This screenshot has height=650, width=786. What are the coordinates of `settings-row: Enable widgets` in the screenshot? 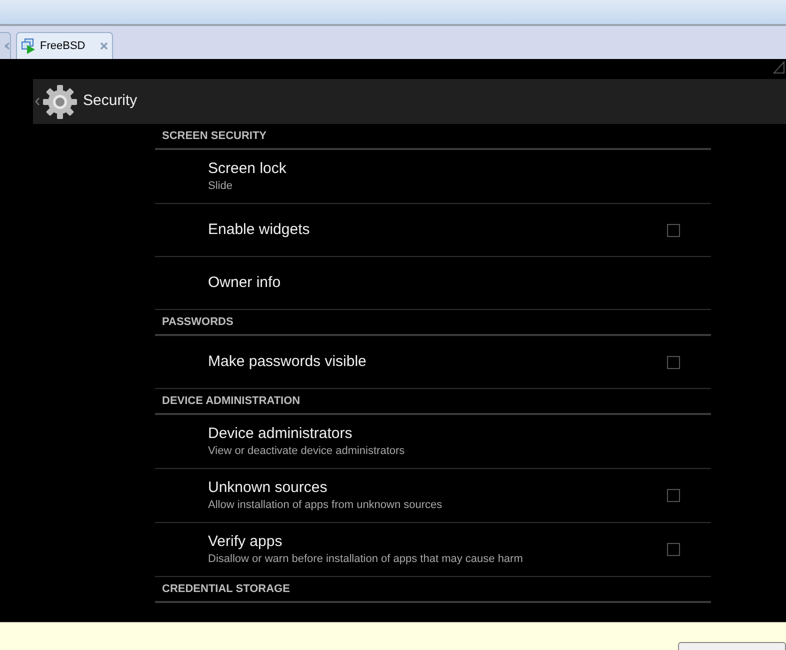 It's located at (433, 230).